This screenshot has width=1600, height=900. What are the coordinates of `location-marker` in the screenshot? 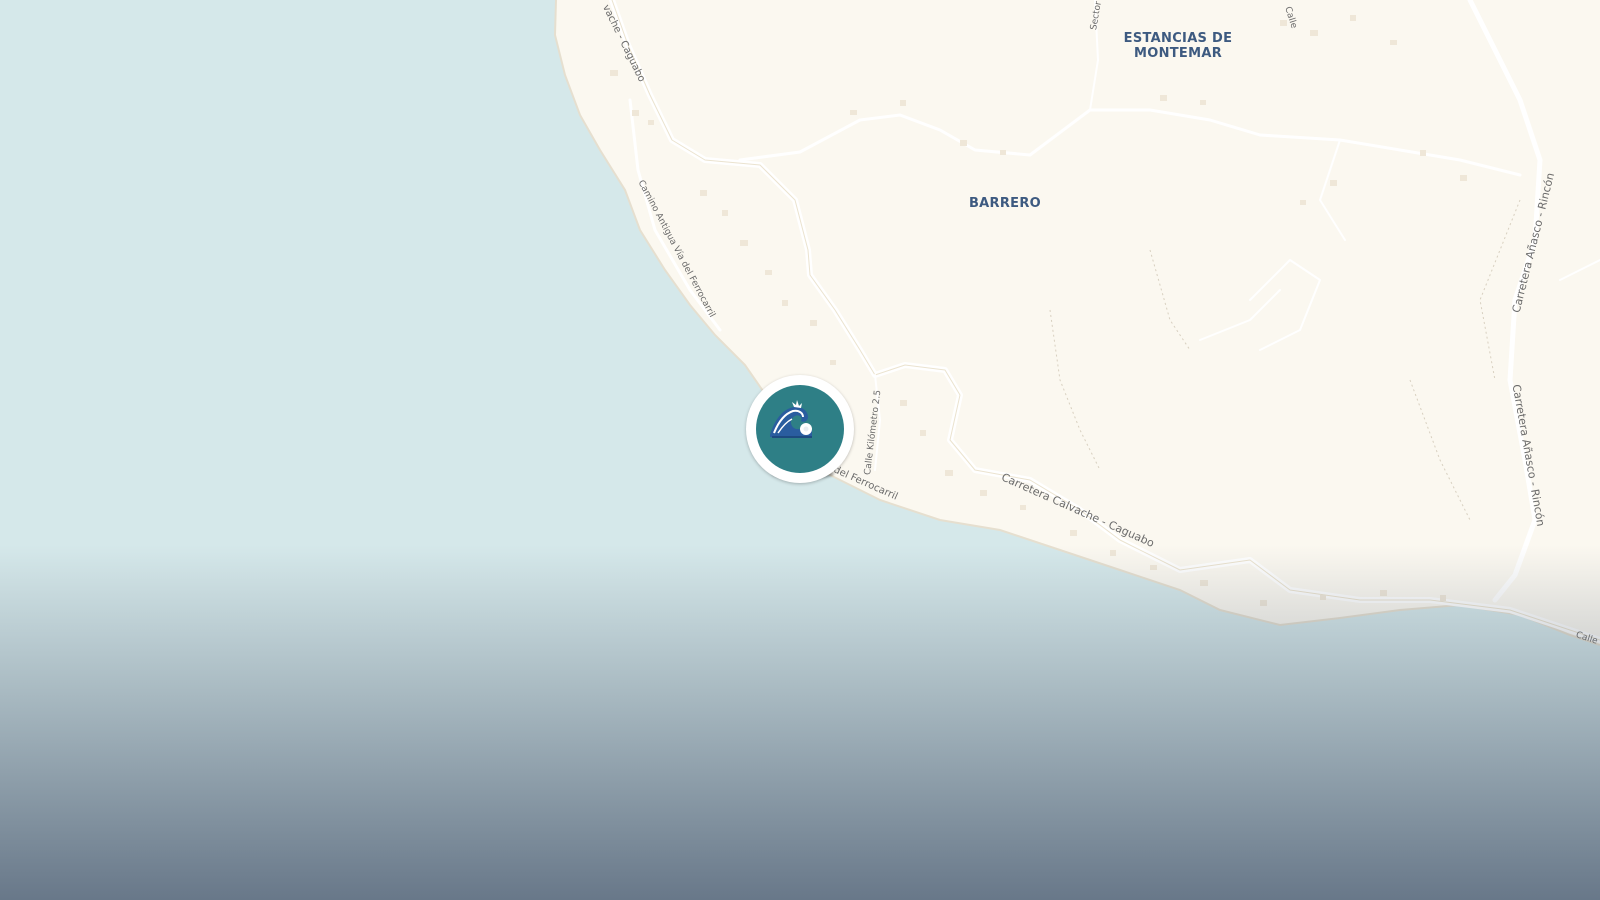 It's located at (800, 429).